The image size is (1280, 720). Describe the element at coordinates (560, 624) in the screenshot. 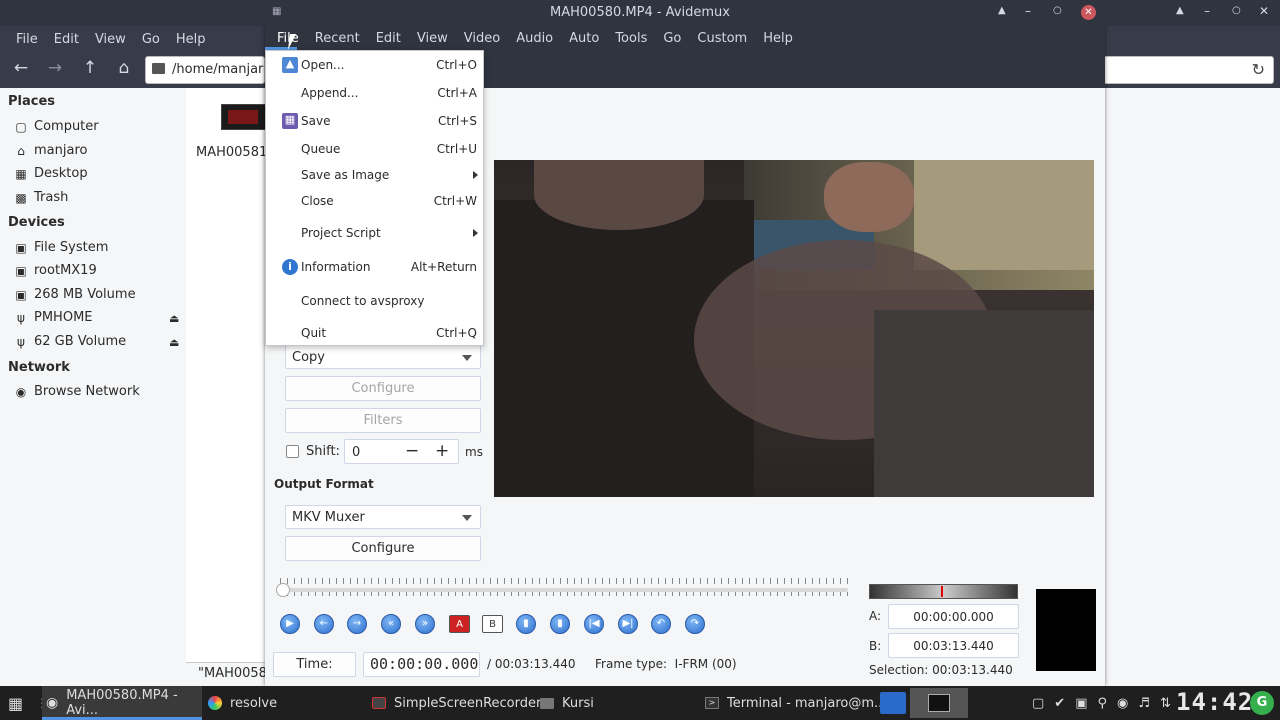

I see `goto-marker-b-icon: ▮` at that location.